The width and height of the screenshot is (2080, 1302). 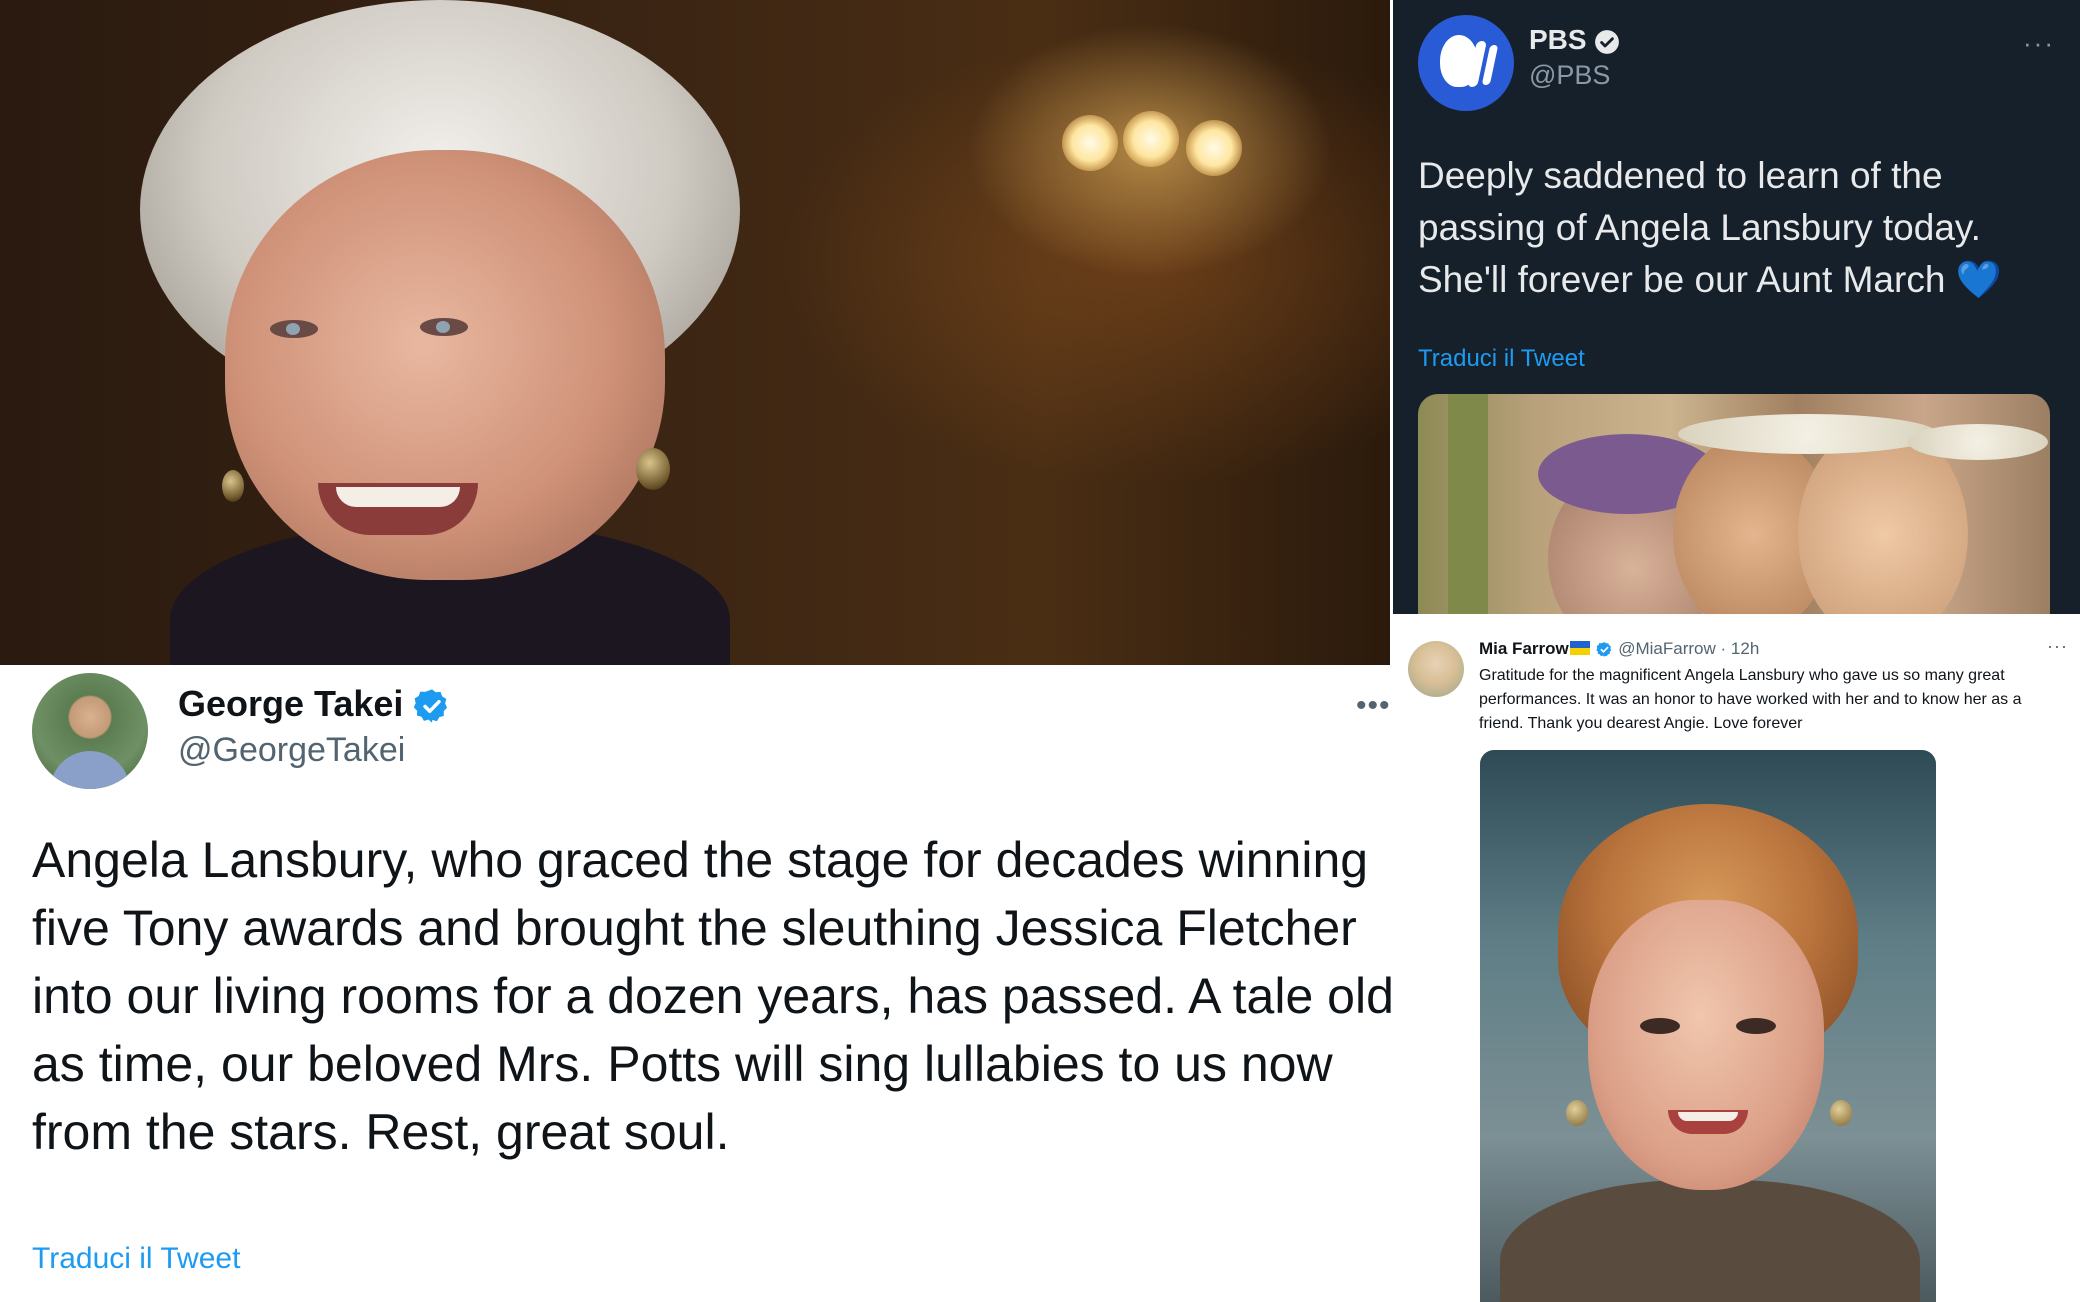 I want to click on left-eye, so click(x=294, y=329).